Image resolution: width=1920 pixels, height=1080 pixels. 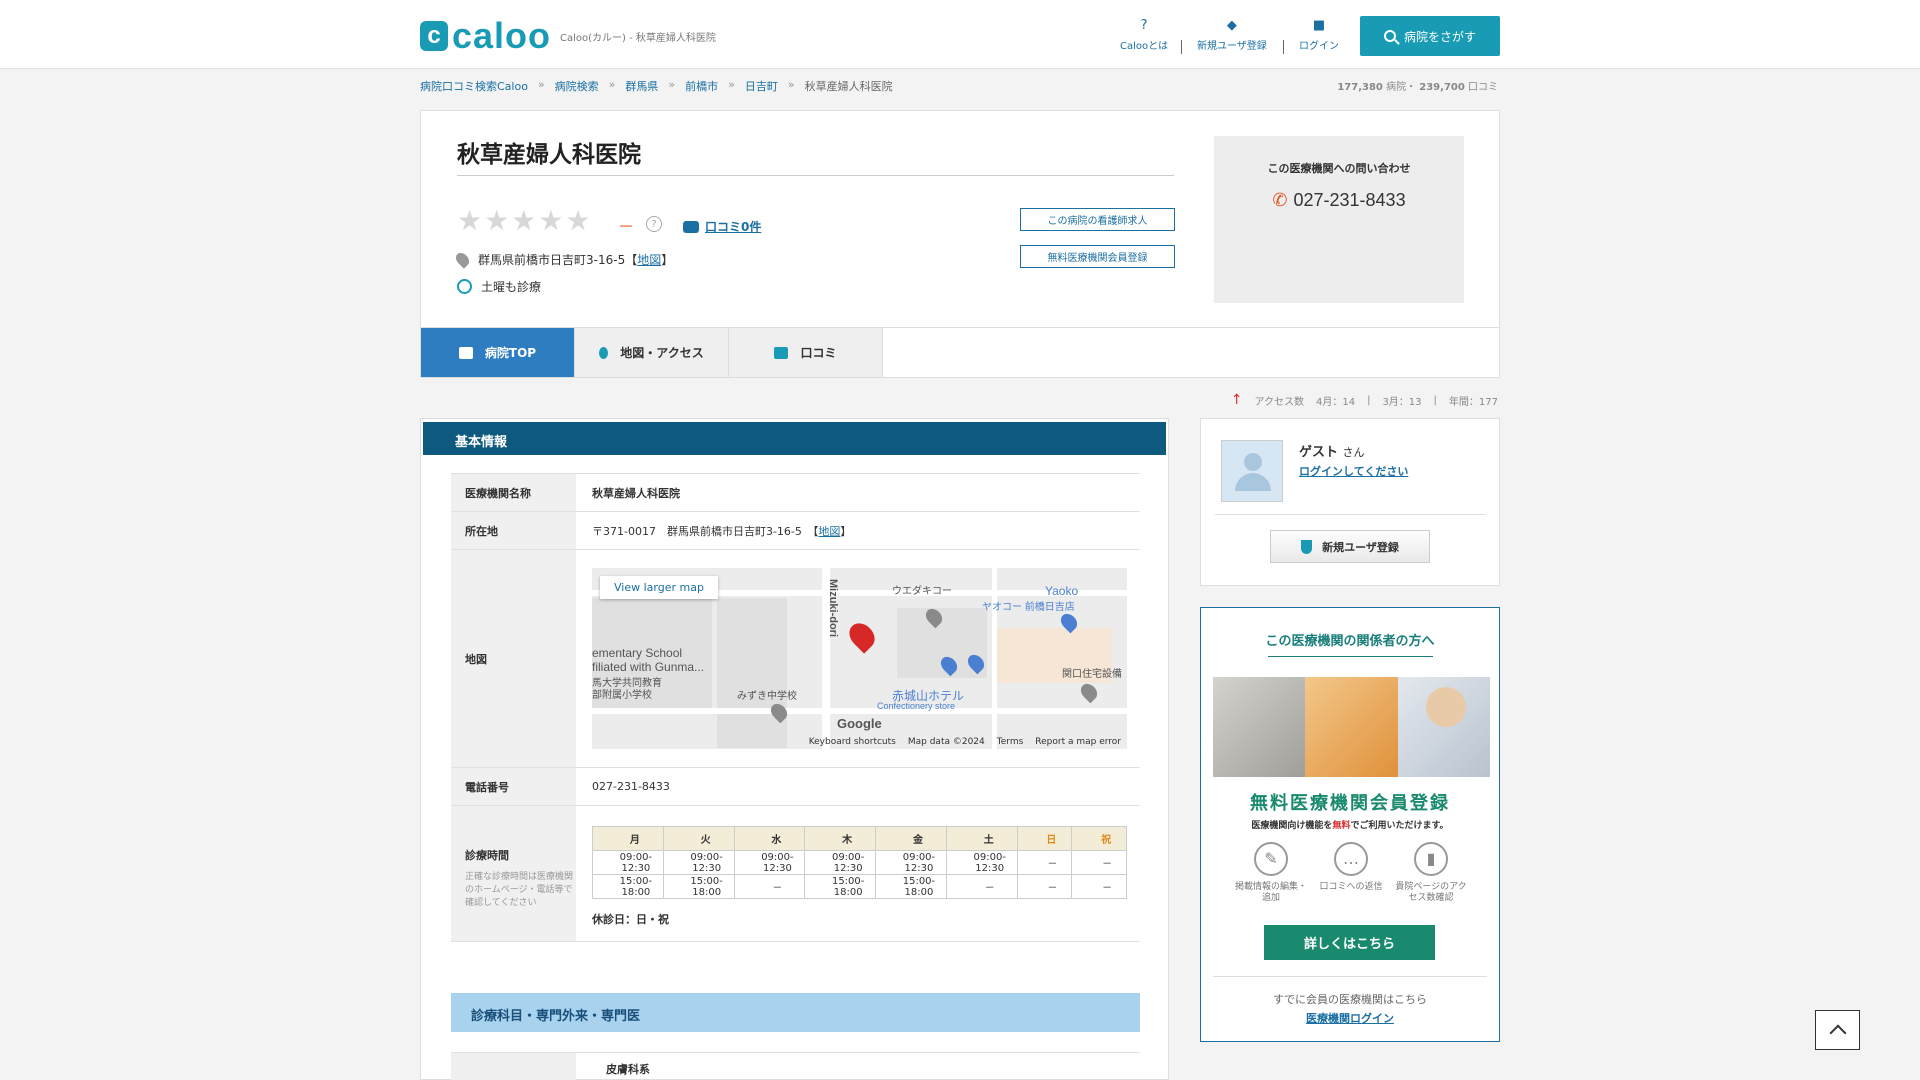 What do you see at coordinates (981, 838) in the screenshot?
I see `day-header: 土` at bounding box center [981, 838].